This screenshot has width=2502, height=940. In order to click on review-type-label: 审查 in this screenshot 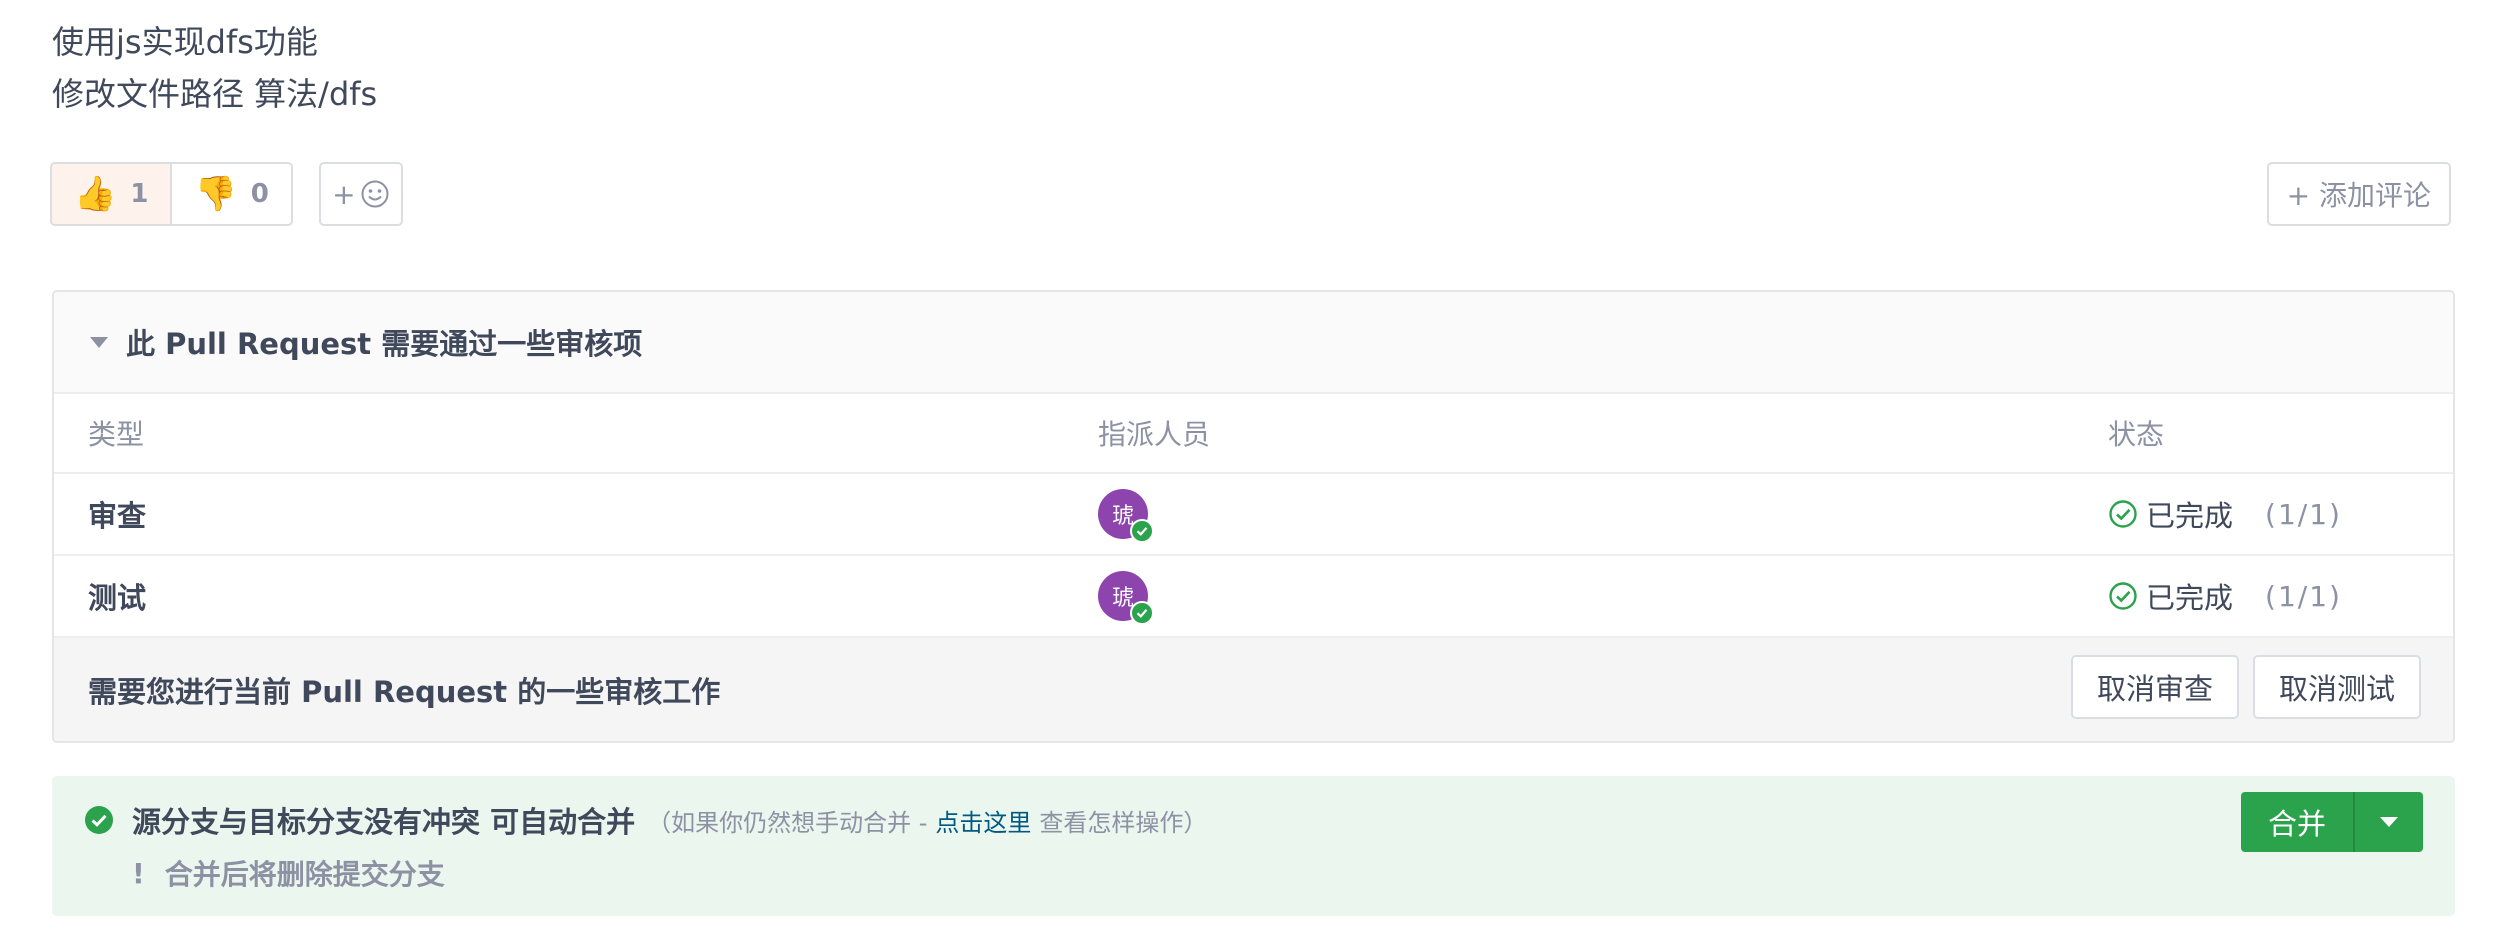, I will do `click(117, 516)`.